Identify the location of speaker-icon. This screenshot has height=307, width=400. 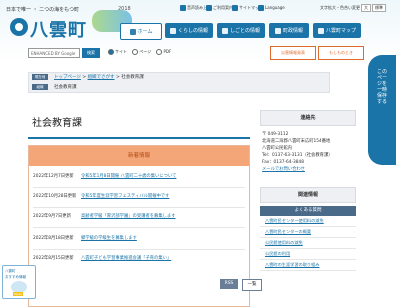
(183, 8).